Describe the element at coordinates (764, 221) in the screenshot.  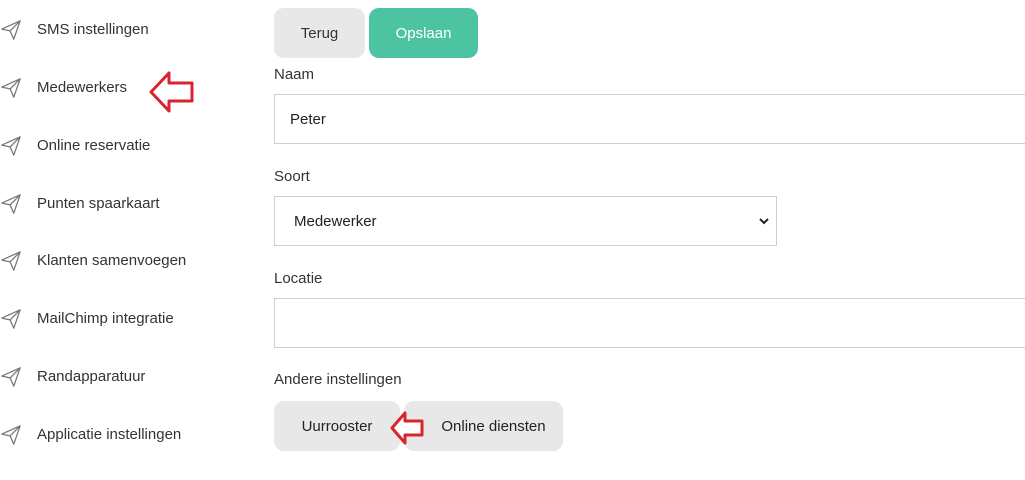
I see `chevron-down-icon` at that location.